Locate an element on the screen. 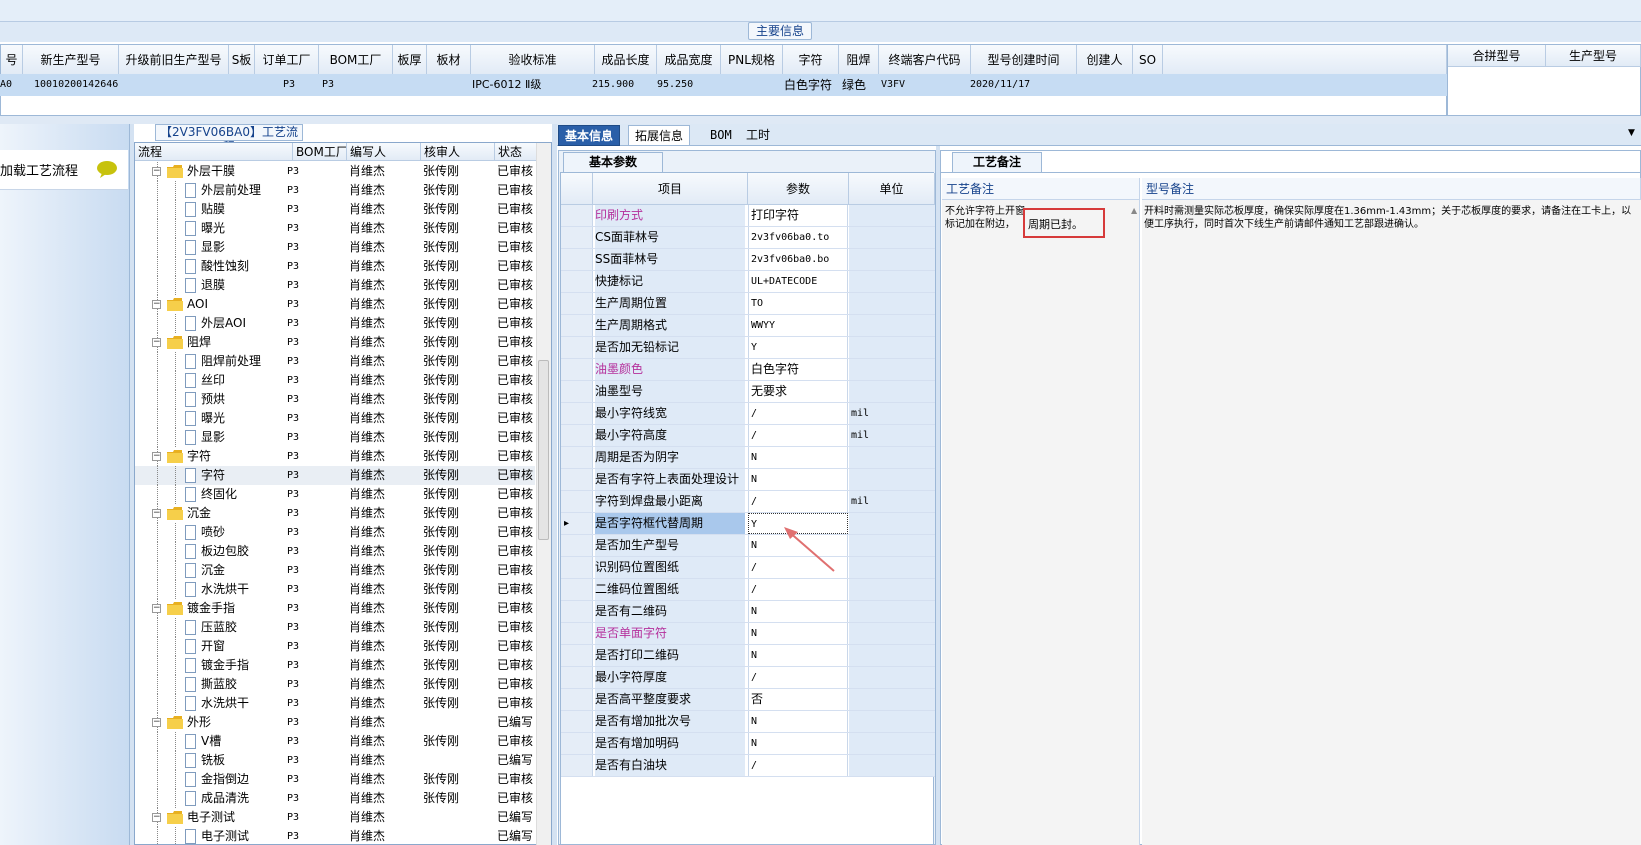 Image resolution: width=1641 pixels, height=845 pixels. tab-extended-info: 拓展信息 is located at coordinates (659, 135).